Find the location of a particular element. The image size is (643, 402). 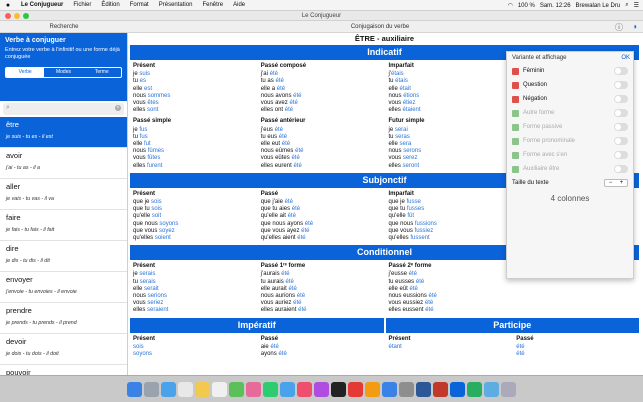

word-icon is located at coordinates (423, 389).